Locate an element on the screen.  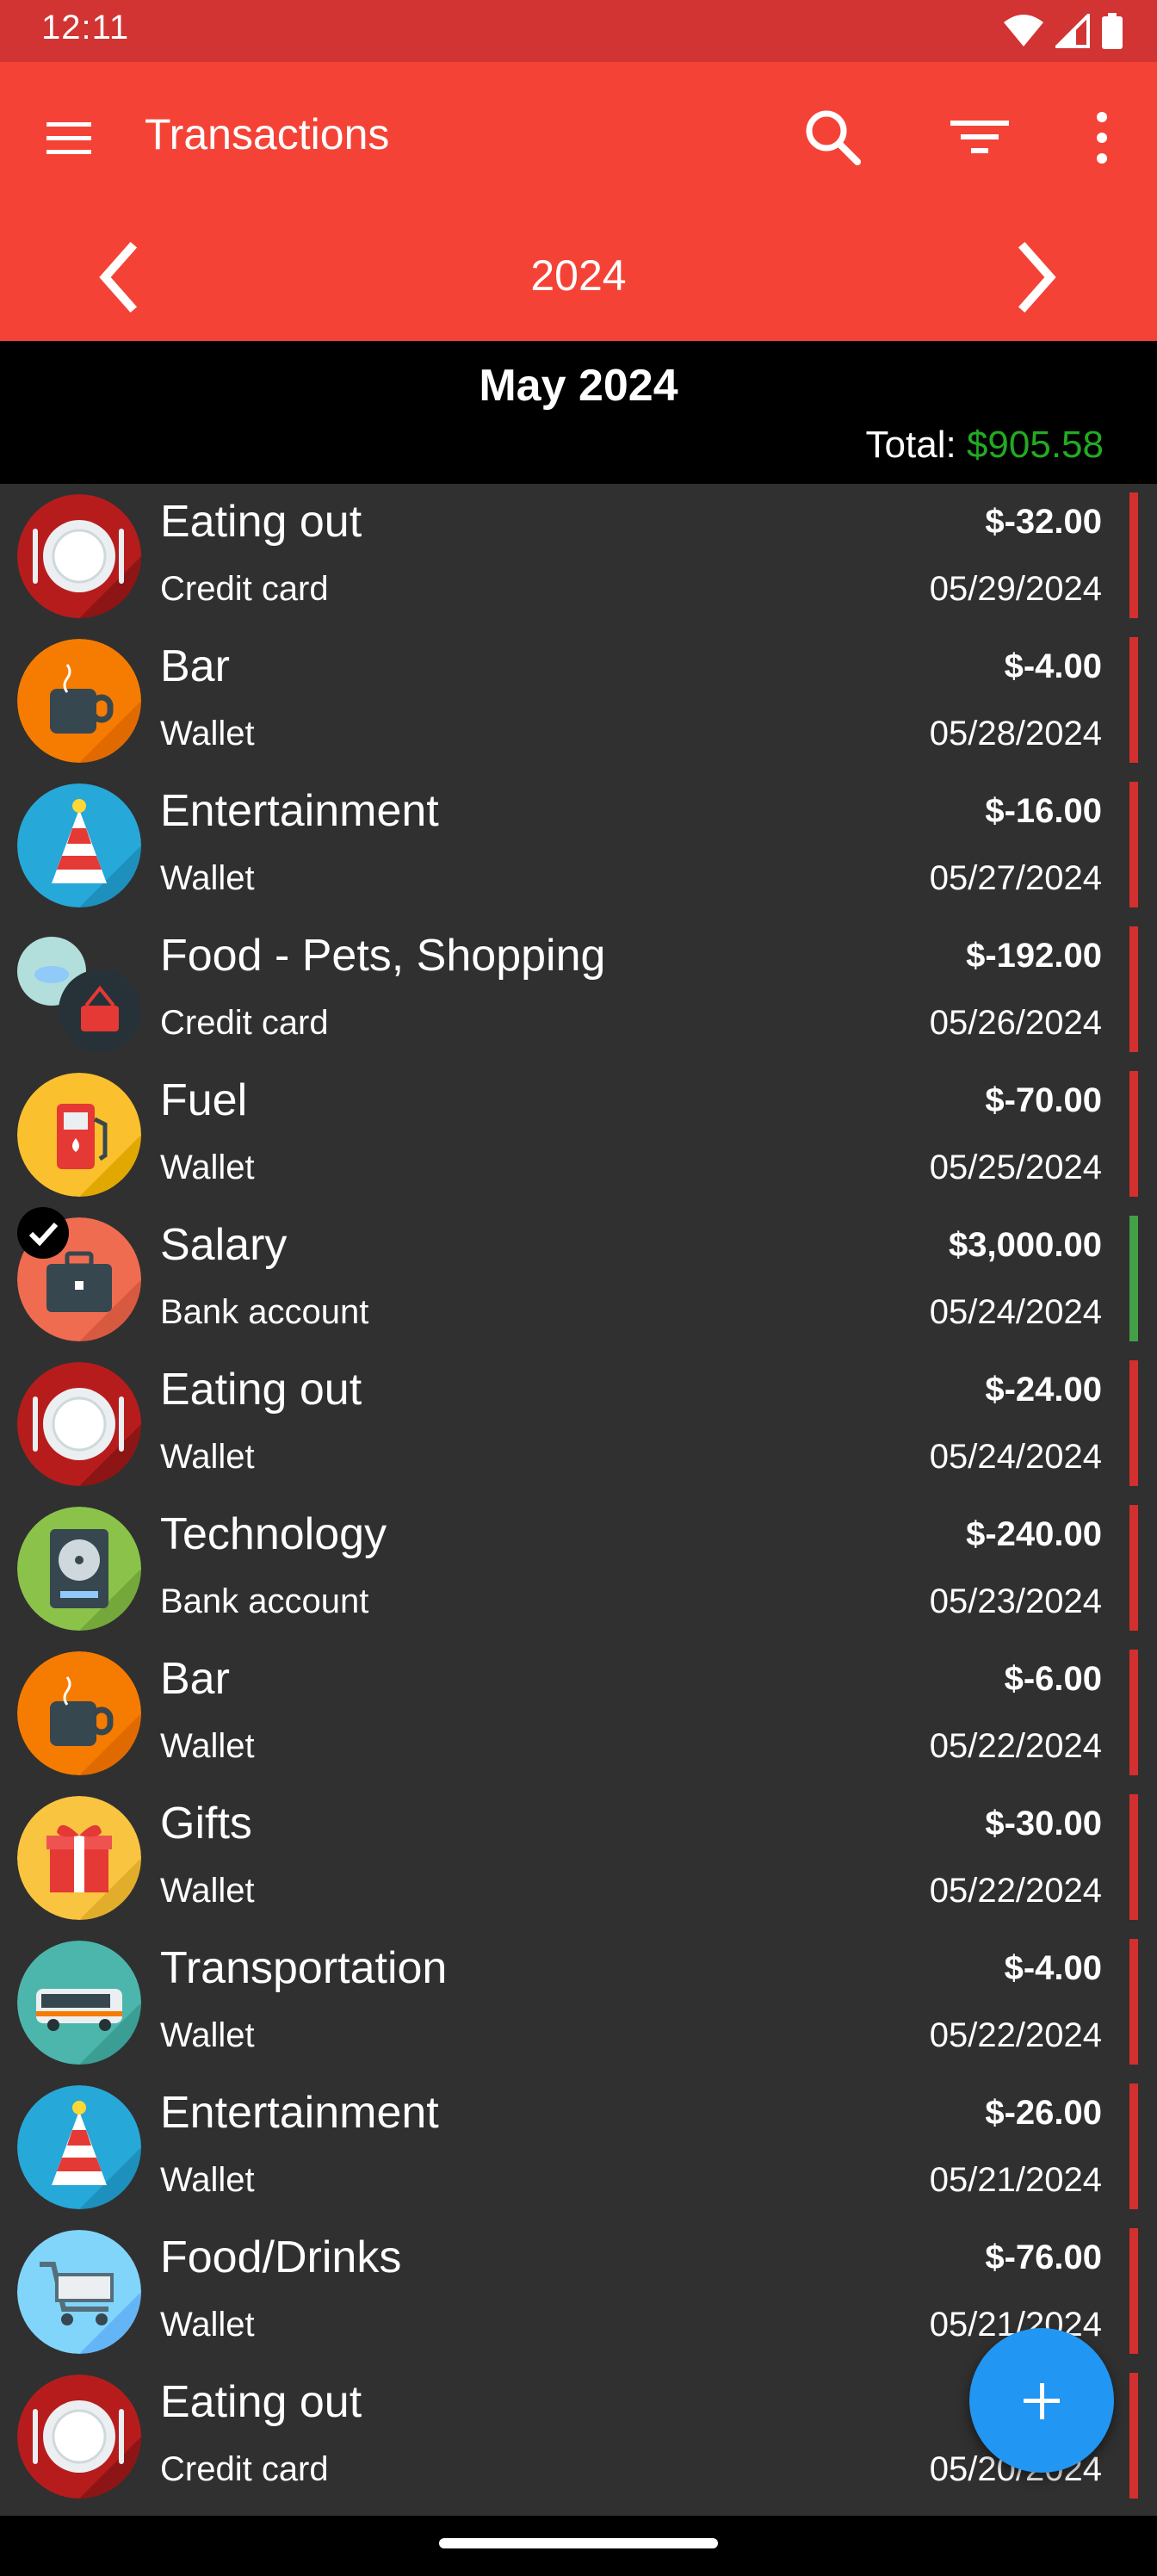
transaction-amount: $-6.00 is located at coordinates (1053, 1679).